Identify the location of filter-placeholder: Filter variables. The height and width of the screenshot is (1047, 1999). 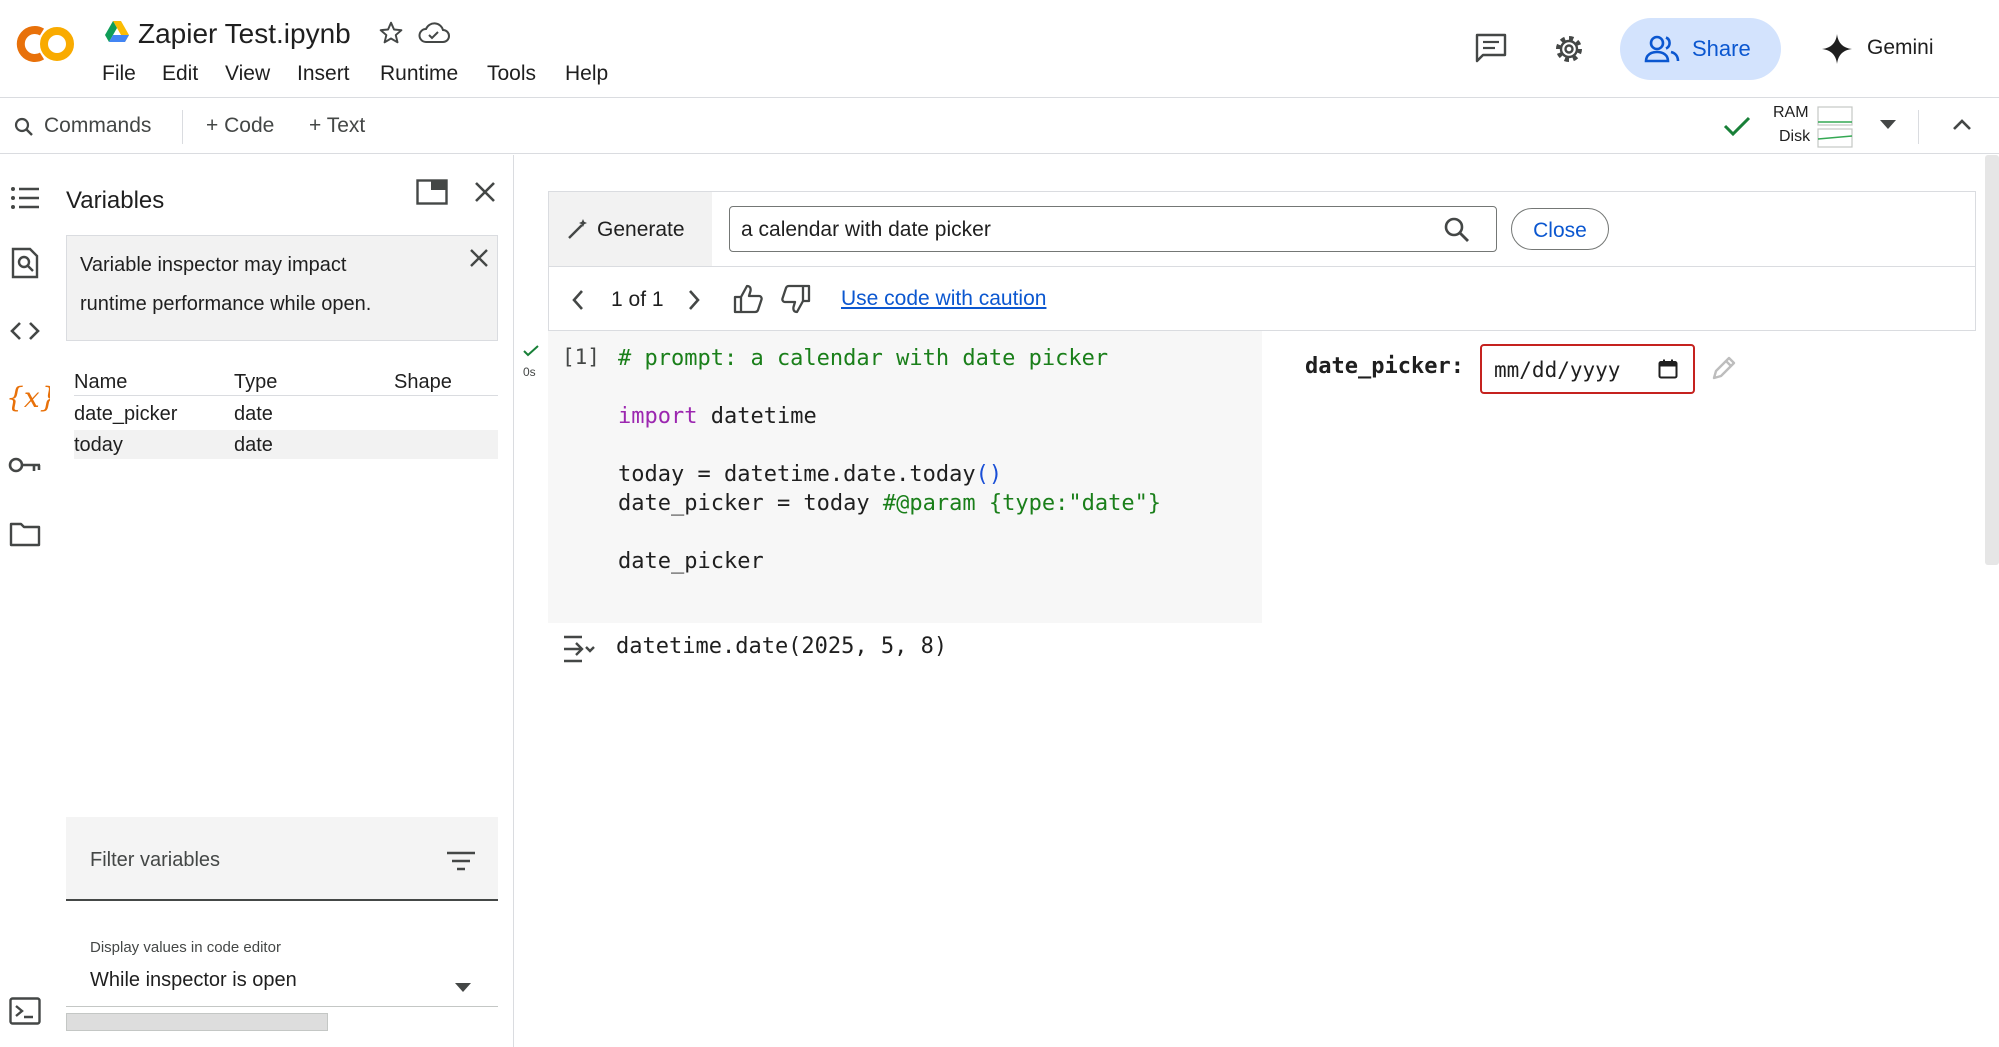
(155, 860).